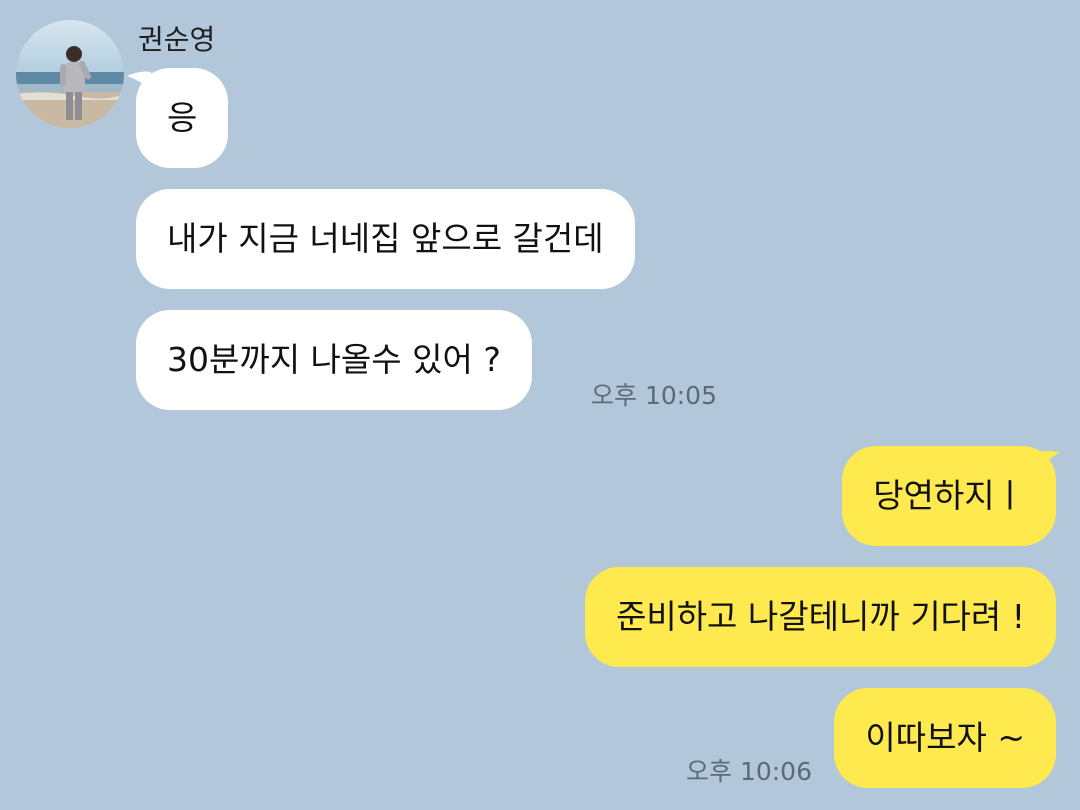 The image size is (1080, 810). I want to click on incoming-message-1: 응, so click(182, 118).